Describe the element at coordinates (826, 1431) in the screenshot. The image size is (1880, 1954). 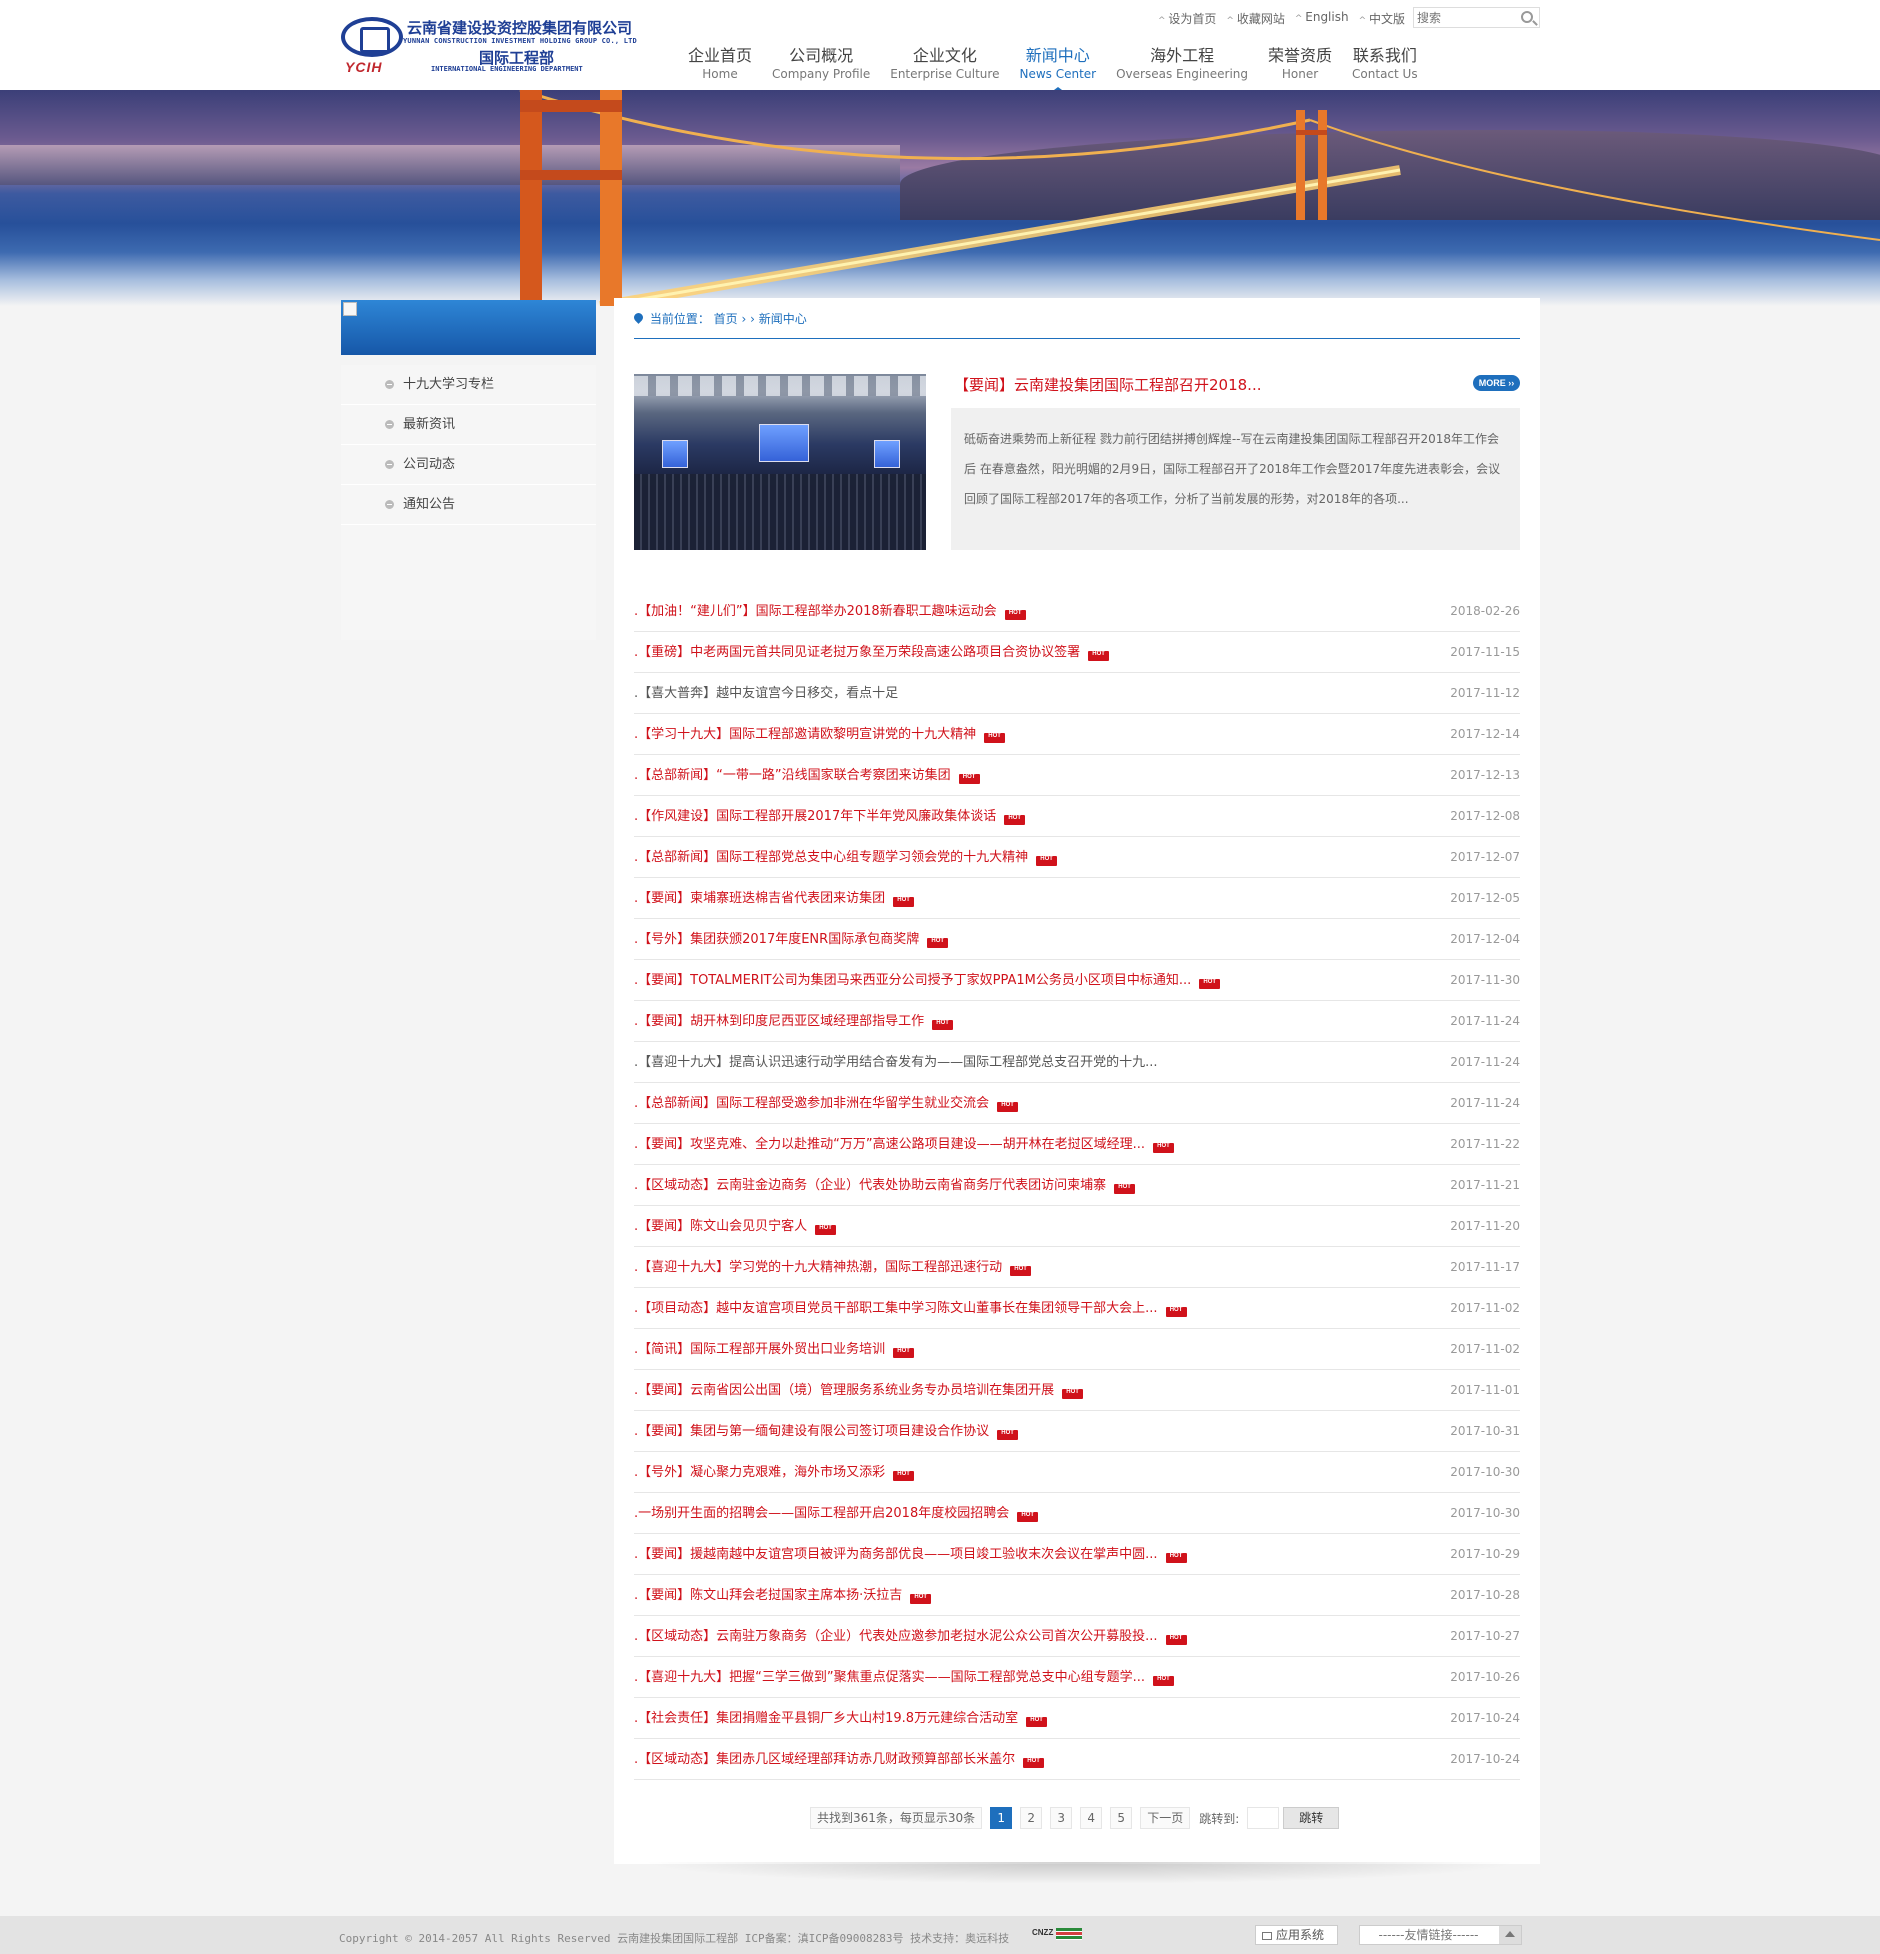
I see `news-title-link: .【要闻】集团与第一缅甸建设有限公司签订项目建设合作协议 HOT` at that location.